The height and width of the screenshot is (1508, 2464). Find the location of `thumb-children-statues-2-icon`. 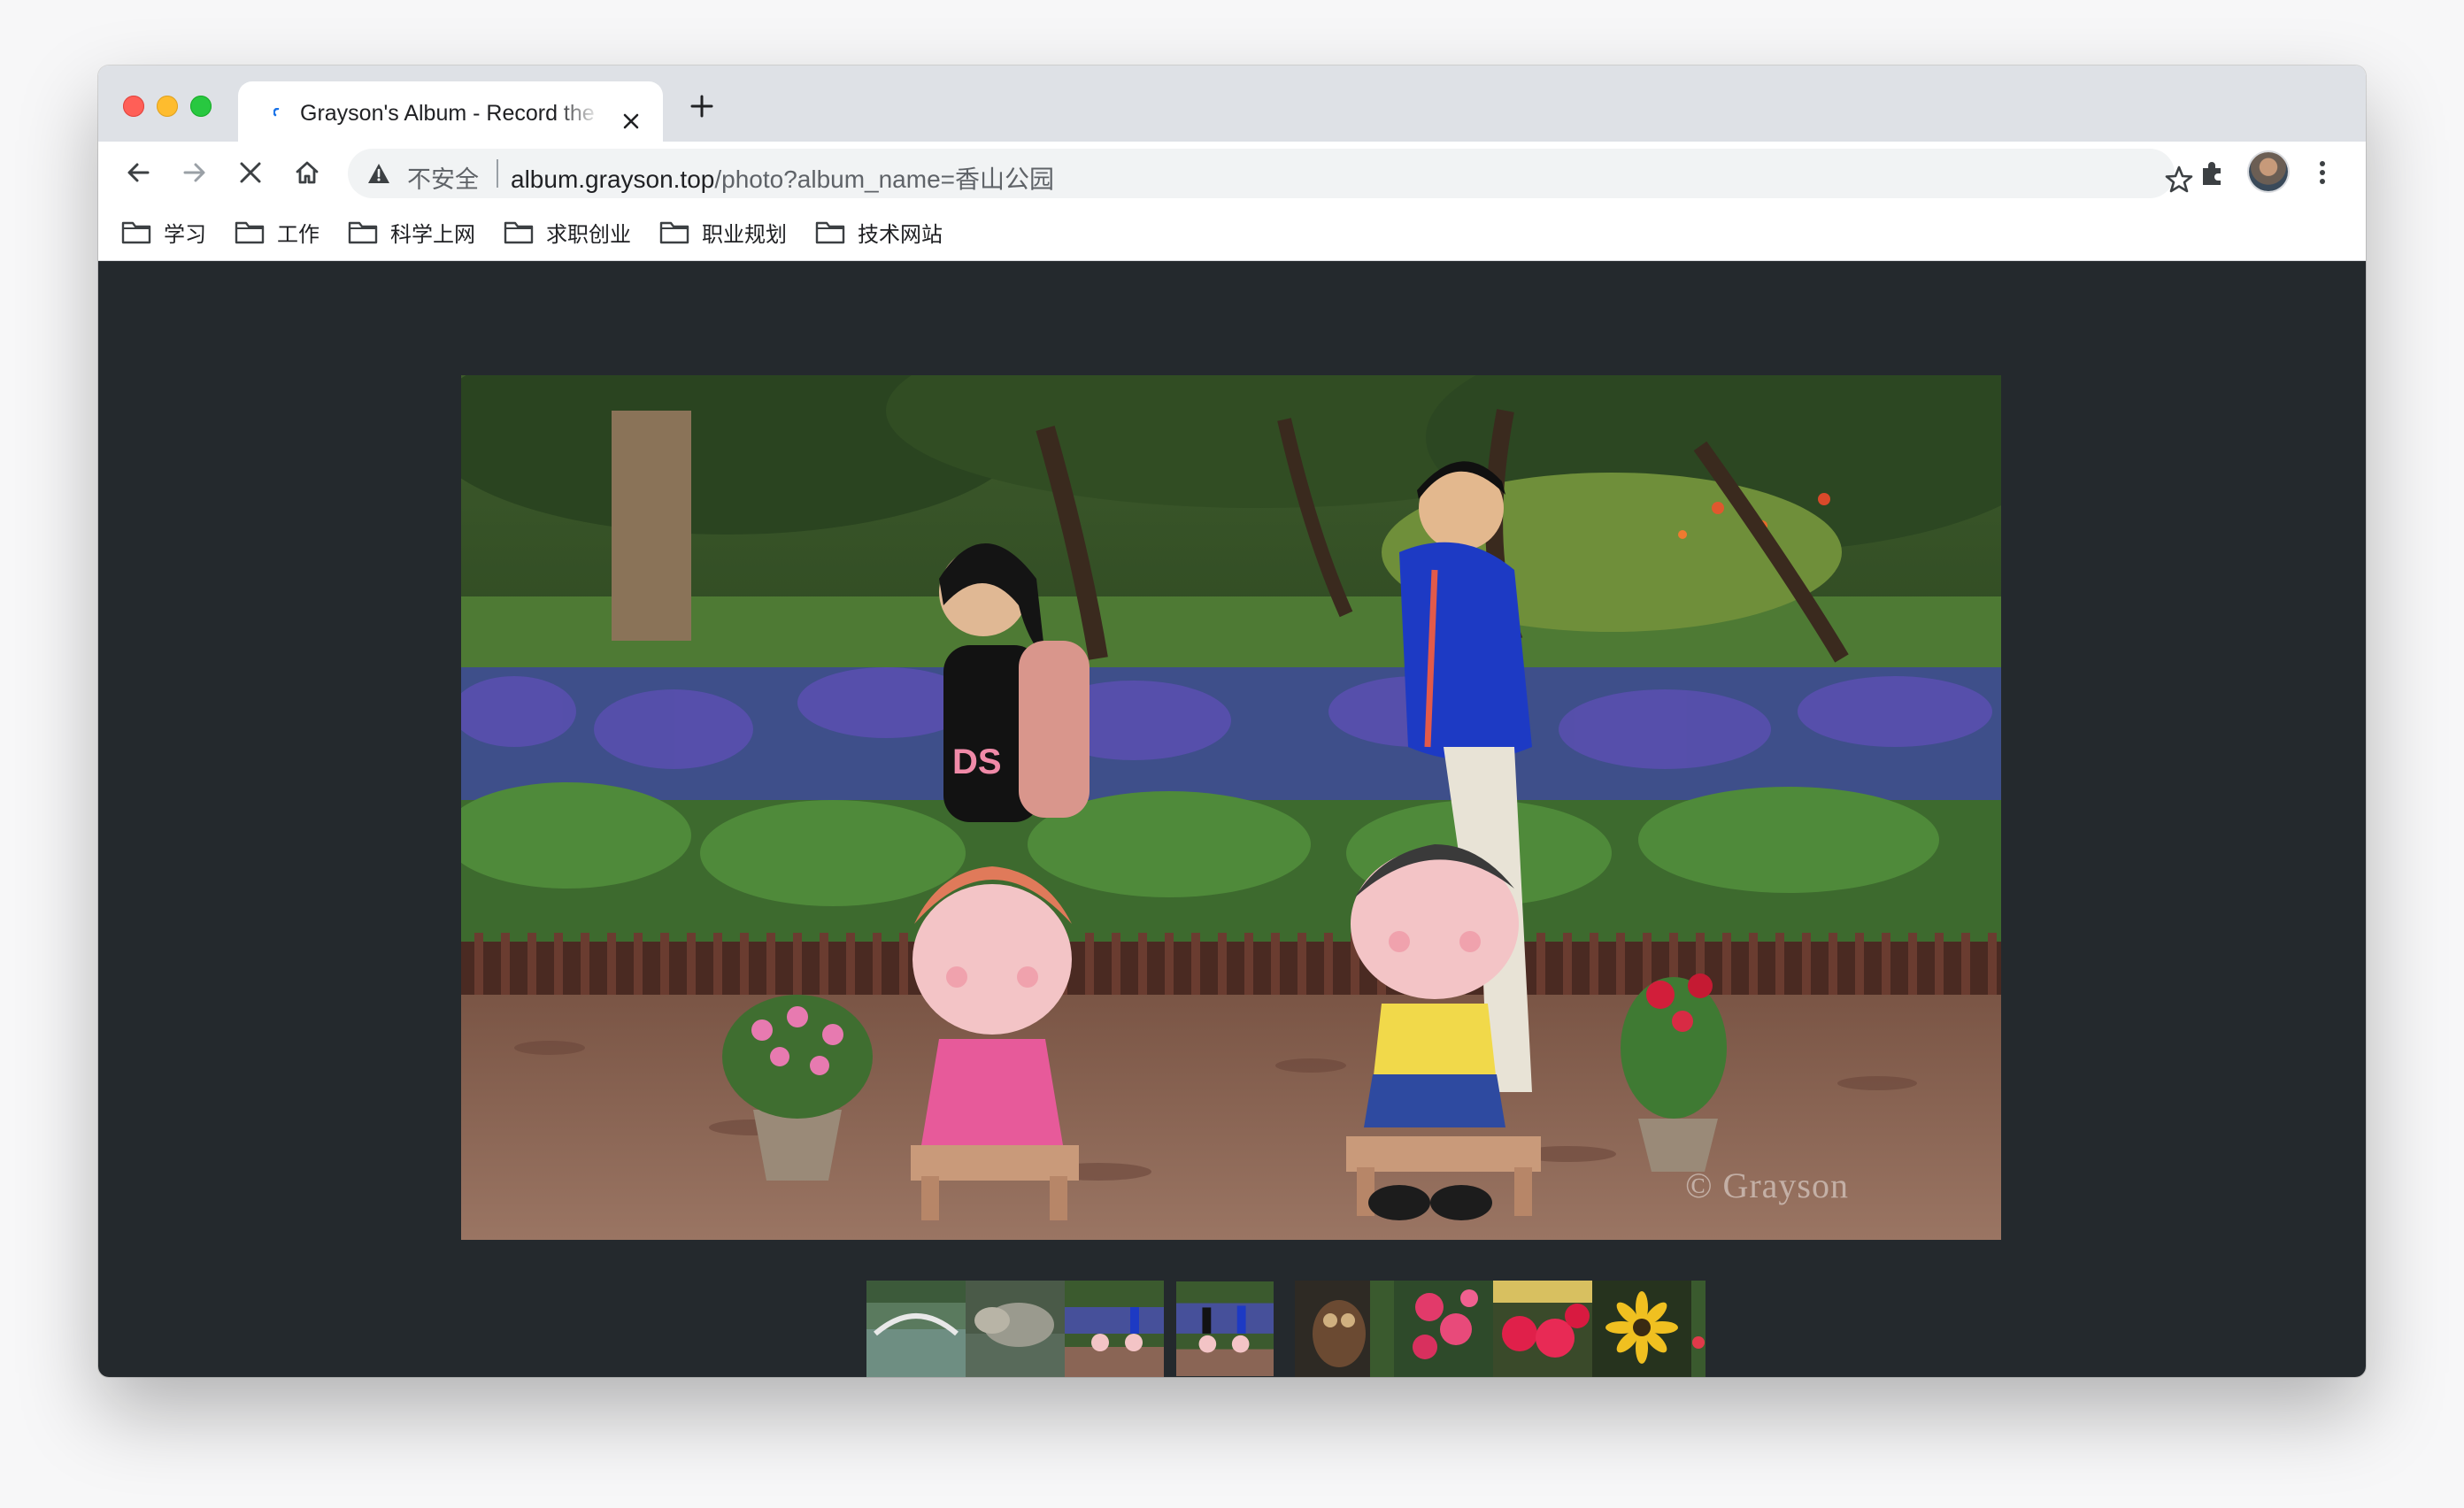

thumb-children-statues-2-icon is located at coordinates (1225, 1329).